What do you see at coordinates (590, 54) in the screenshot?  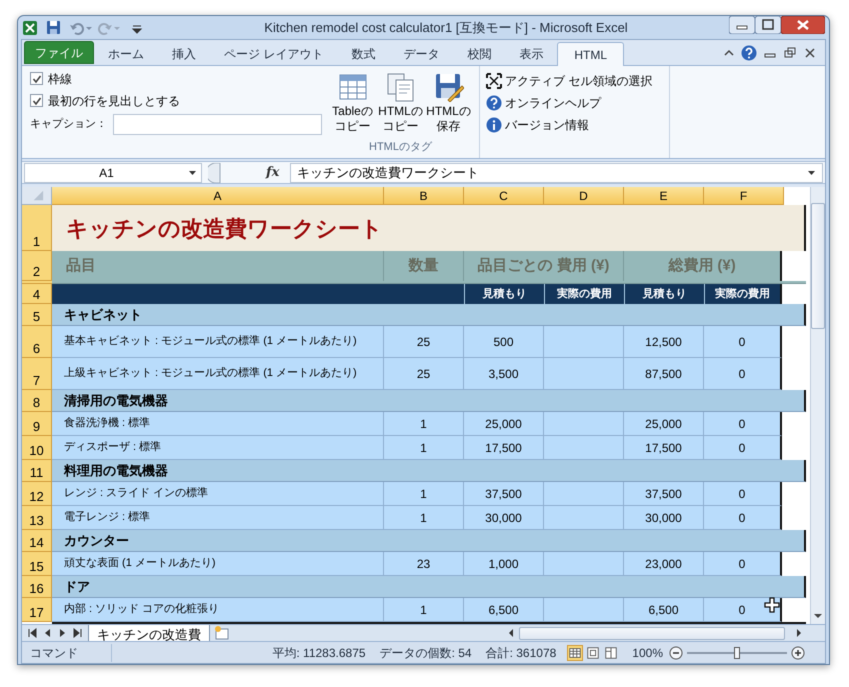 I see `ribbon-tab: HTML` at bounding box center [590, 54].